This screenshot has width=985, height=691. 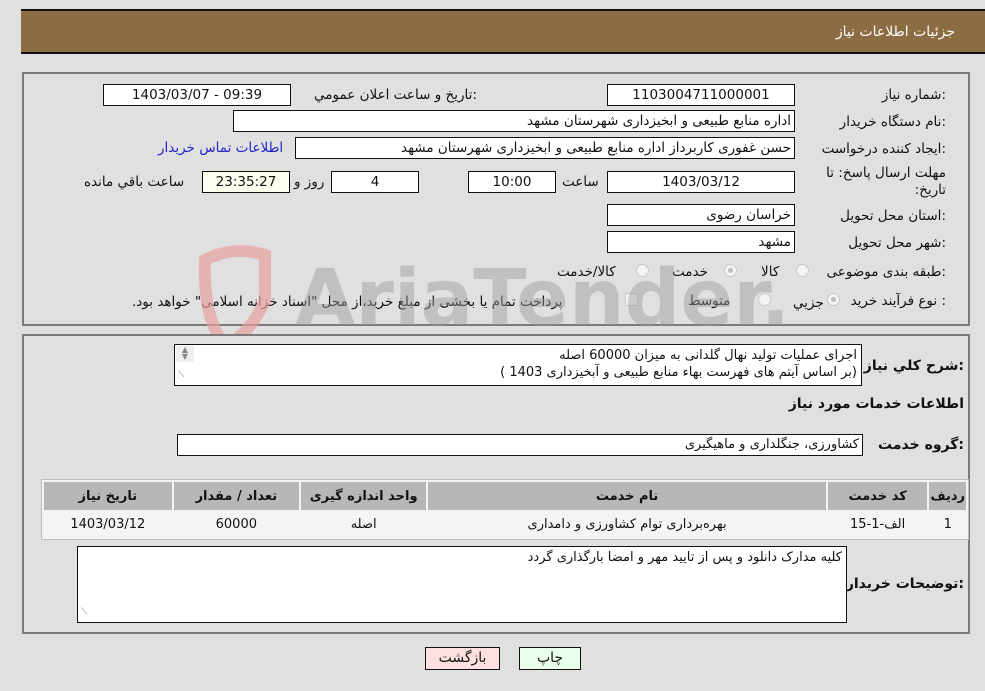 I want to click on service-group-label: گروه خدمت:, so click(x=921, y=445).